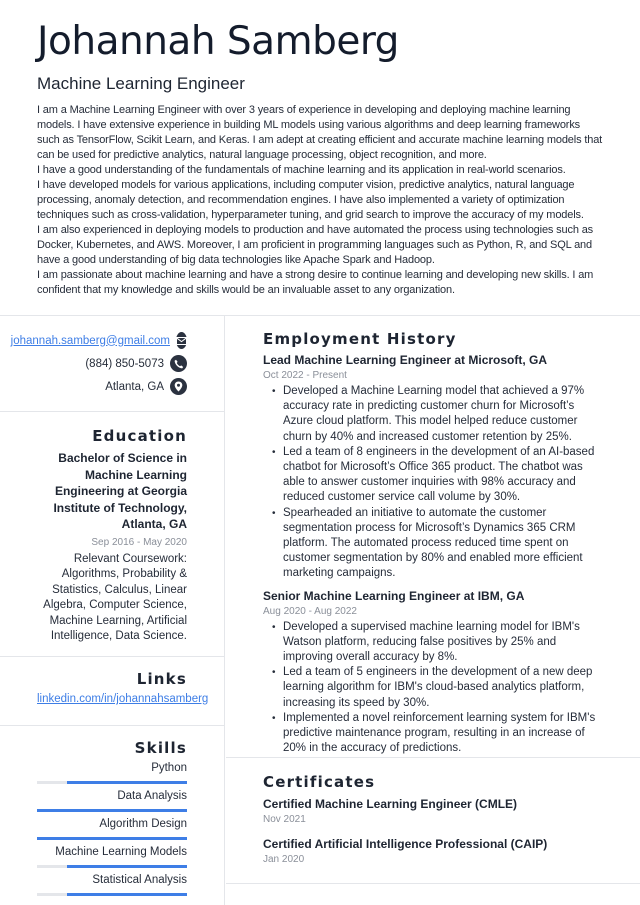 The height and width of the screenshot is (905, 640). What do you see at coordinates (169, 768) in the screenshot?
I see `skill-name: Python` at bounding box center [169, 768].